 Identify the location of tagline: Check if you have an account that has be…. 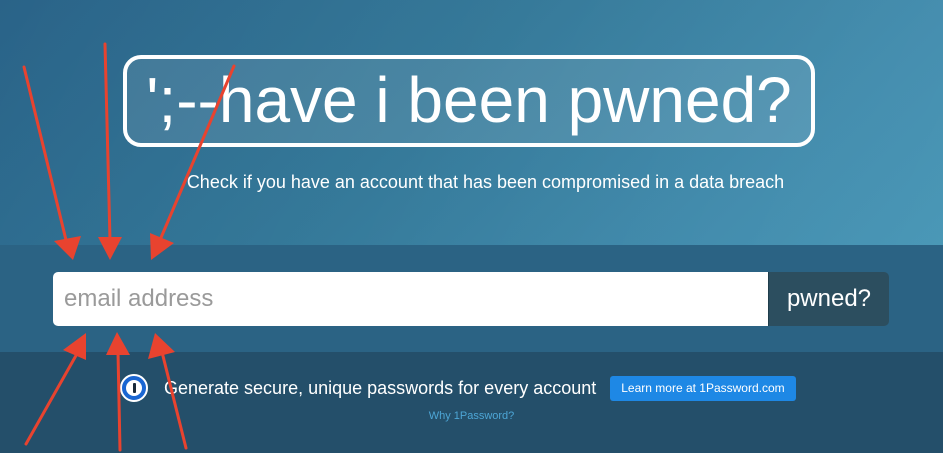
(485, 182).